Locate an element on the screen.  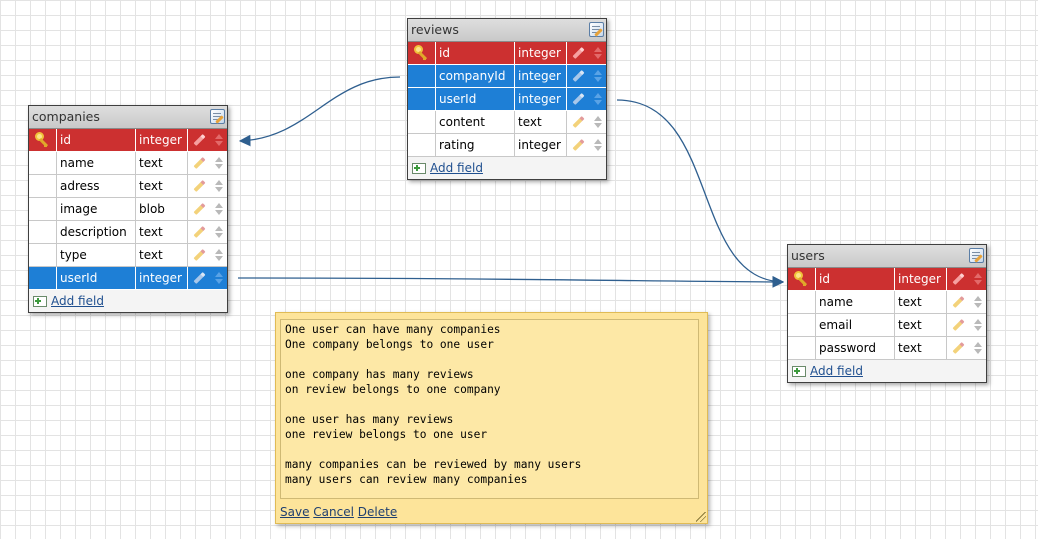
field-name: email is located at coordinates (855, 325).